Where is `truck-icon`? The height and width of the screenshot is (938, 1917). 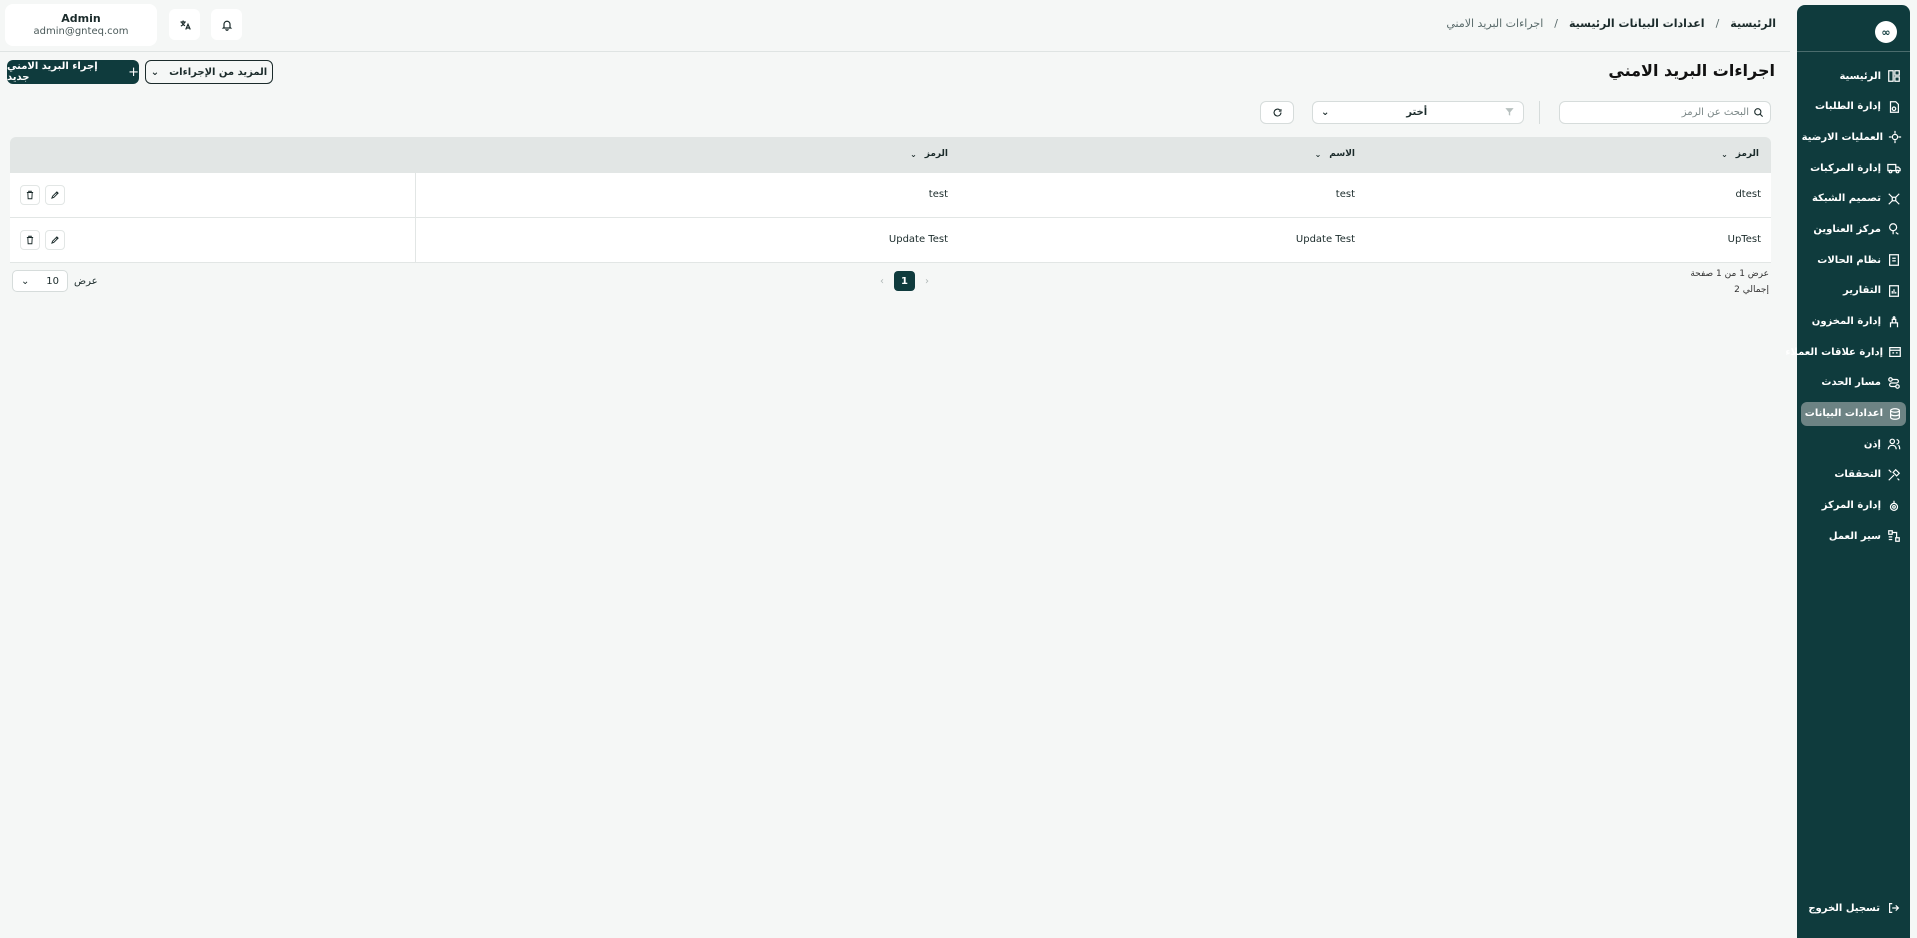
truck-icon is located at coordinates (1894, 168).